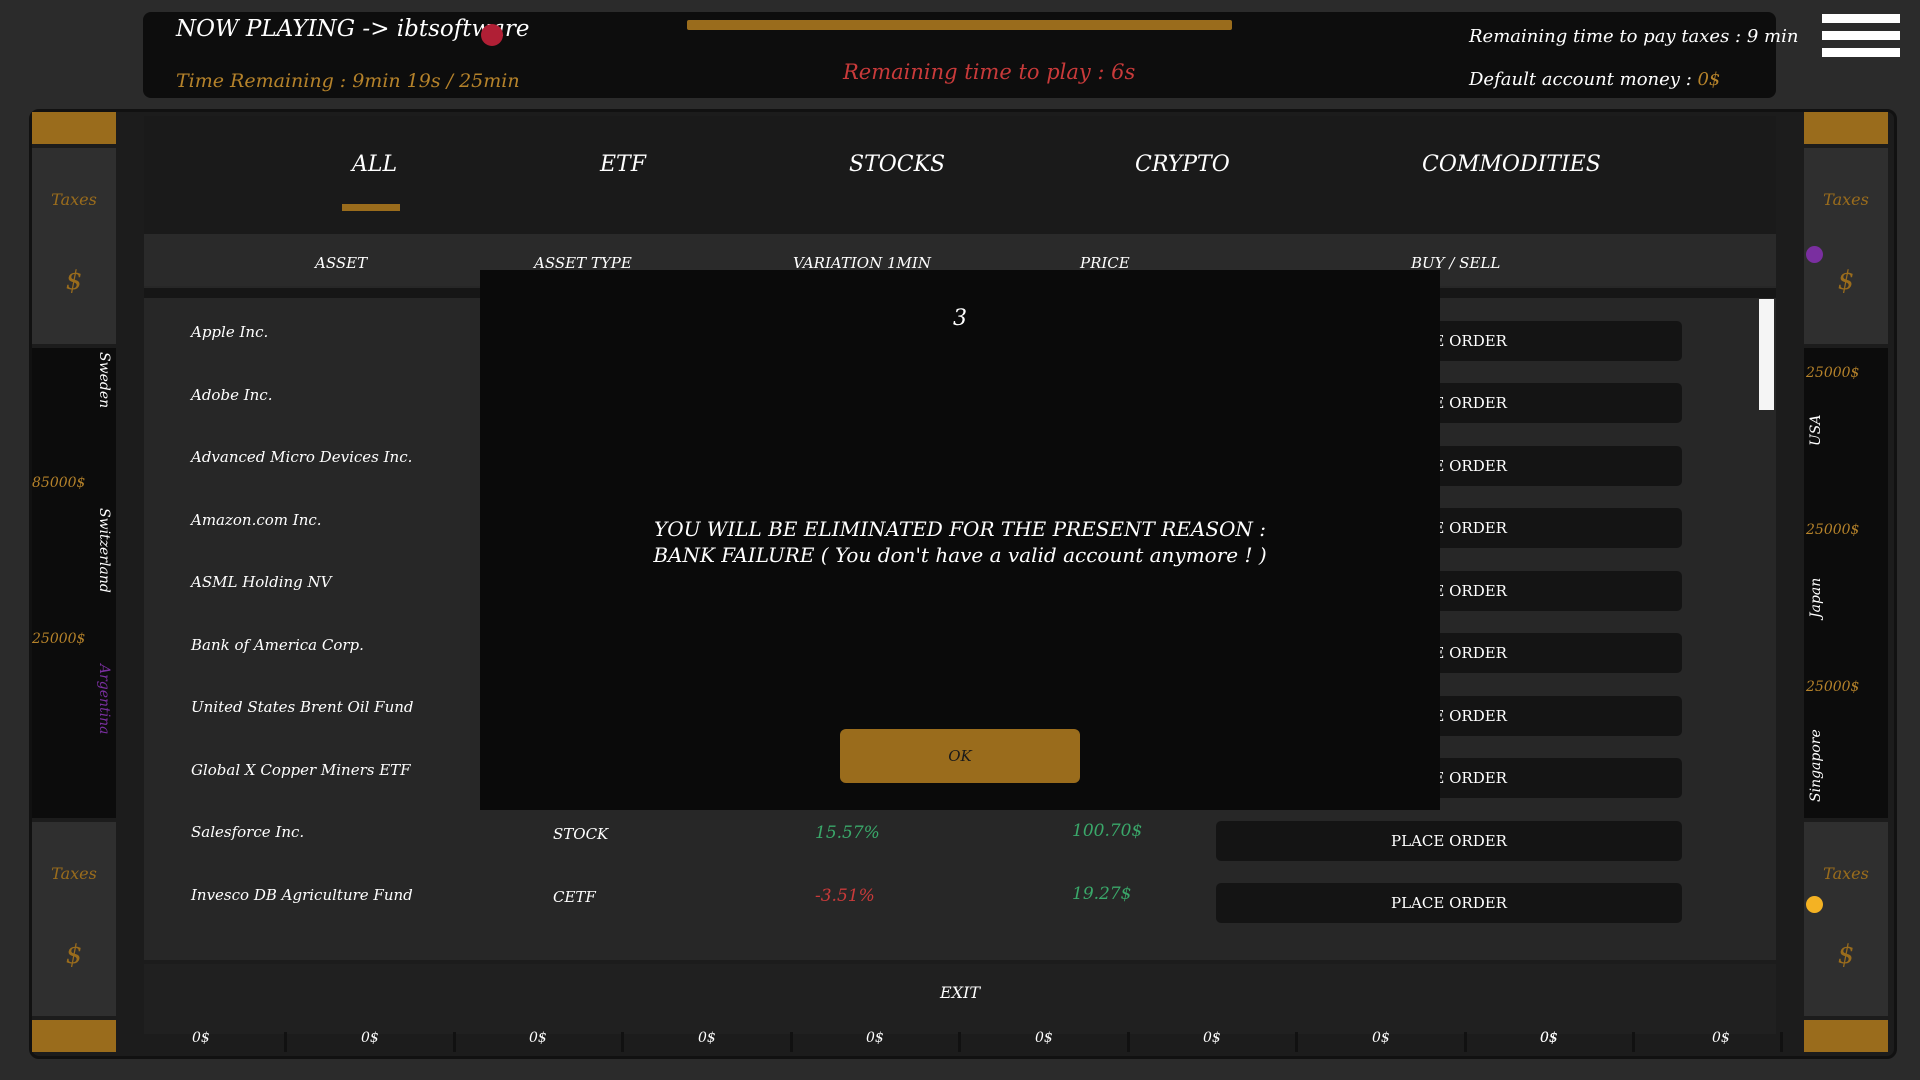  I want to click on ok-button: OK, so click(960, 756).